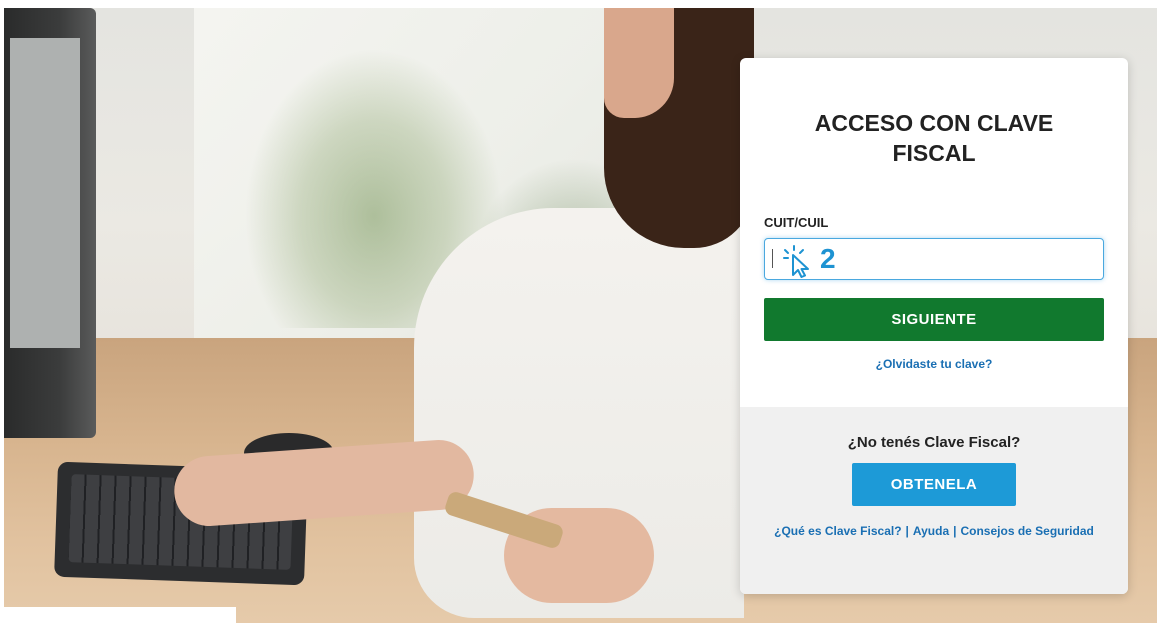  What do you see at coordinates (796, 261) in the screenshot?
I see `click-cursor-icon` at bounding box center [796, 261].